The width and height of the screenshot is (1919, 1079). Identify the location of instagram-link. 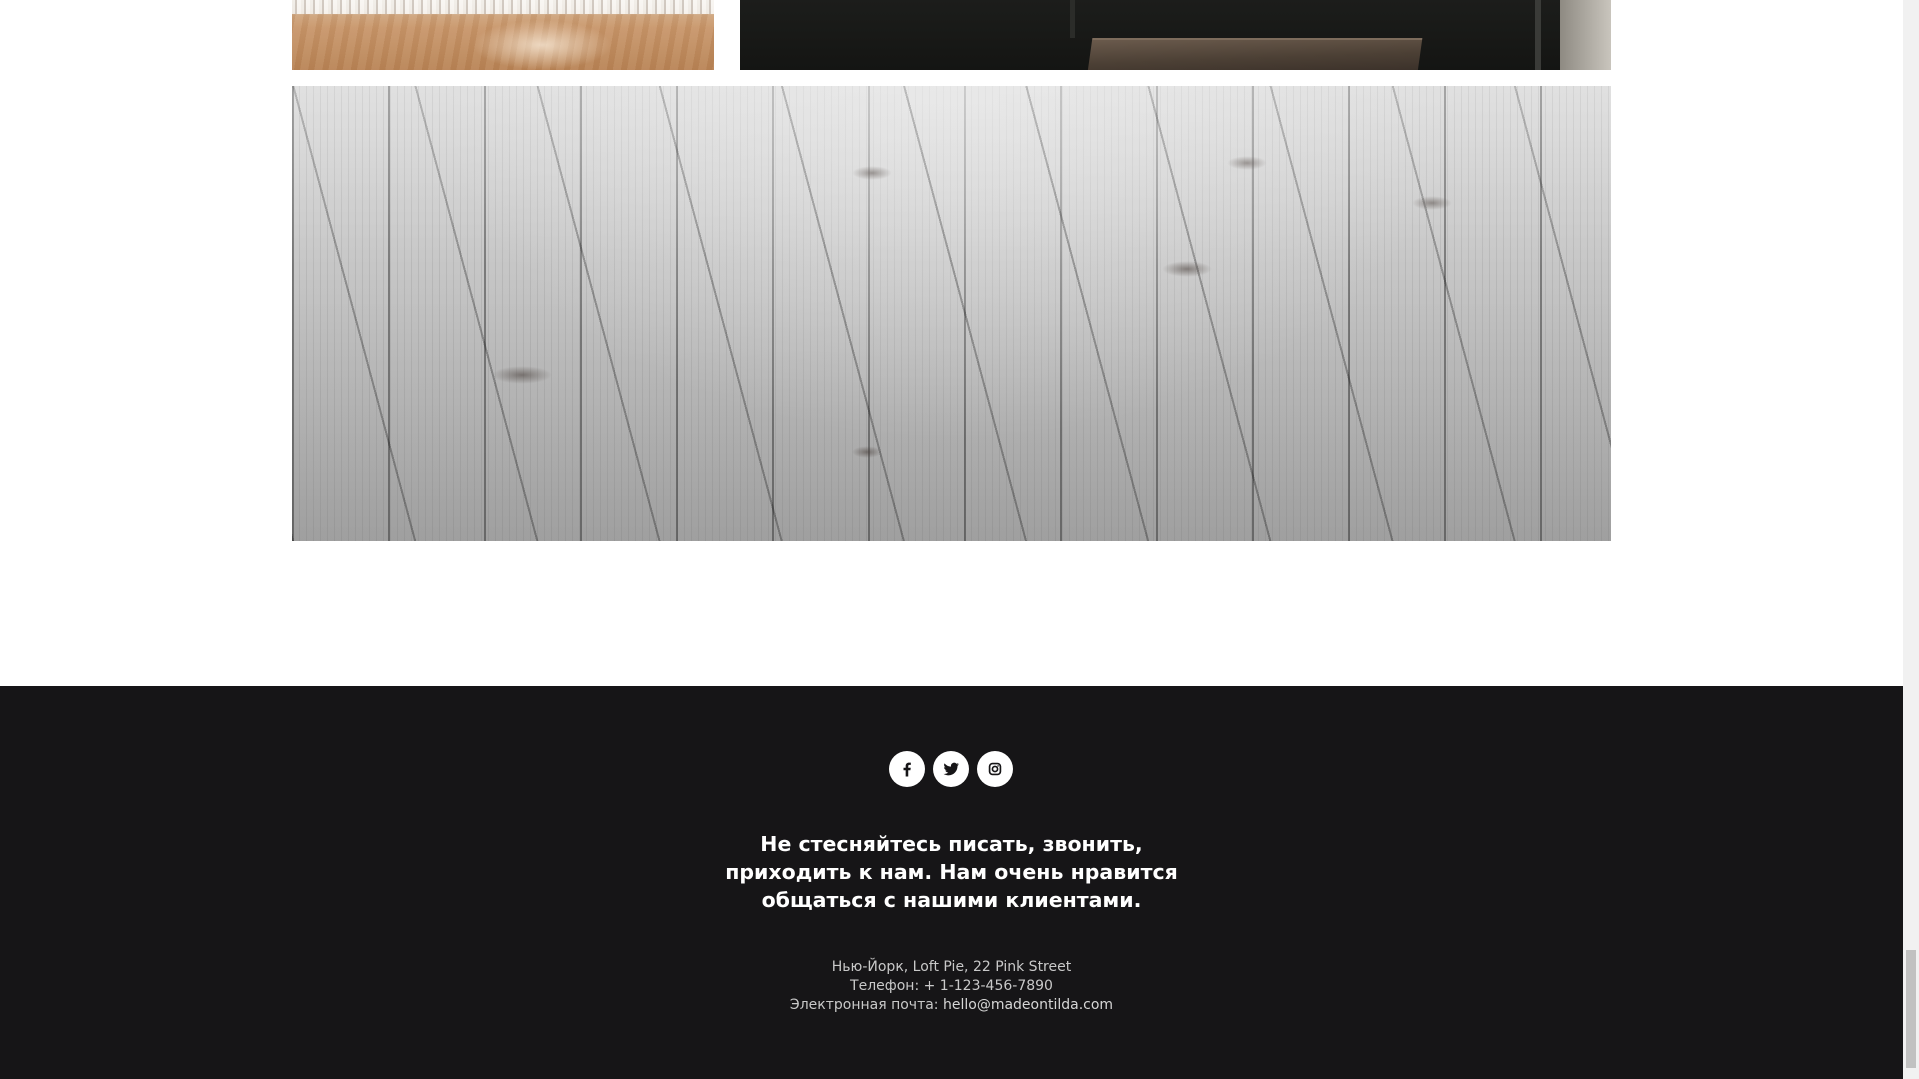
(995, 769).